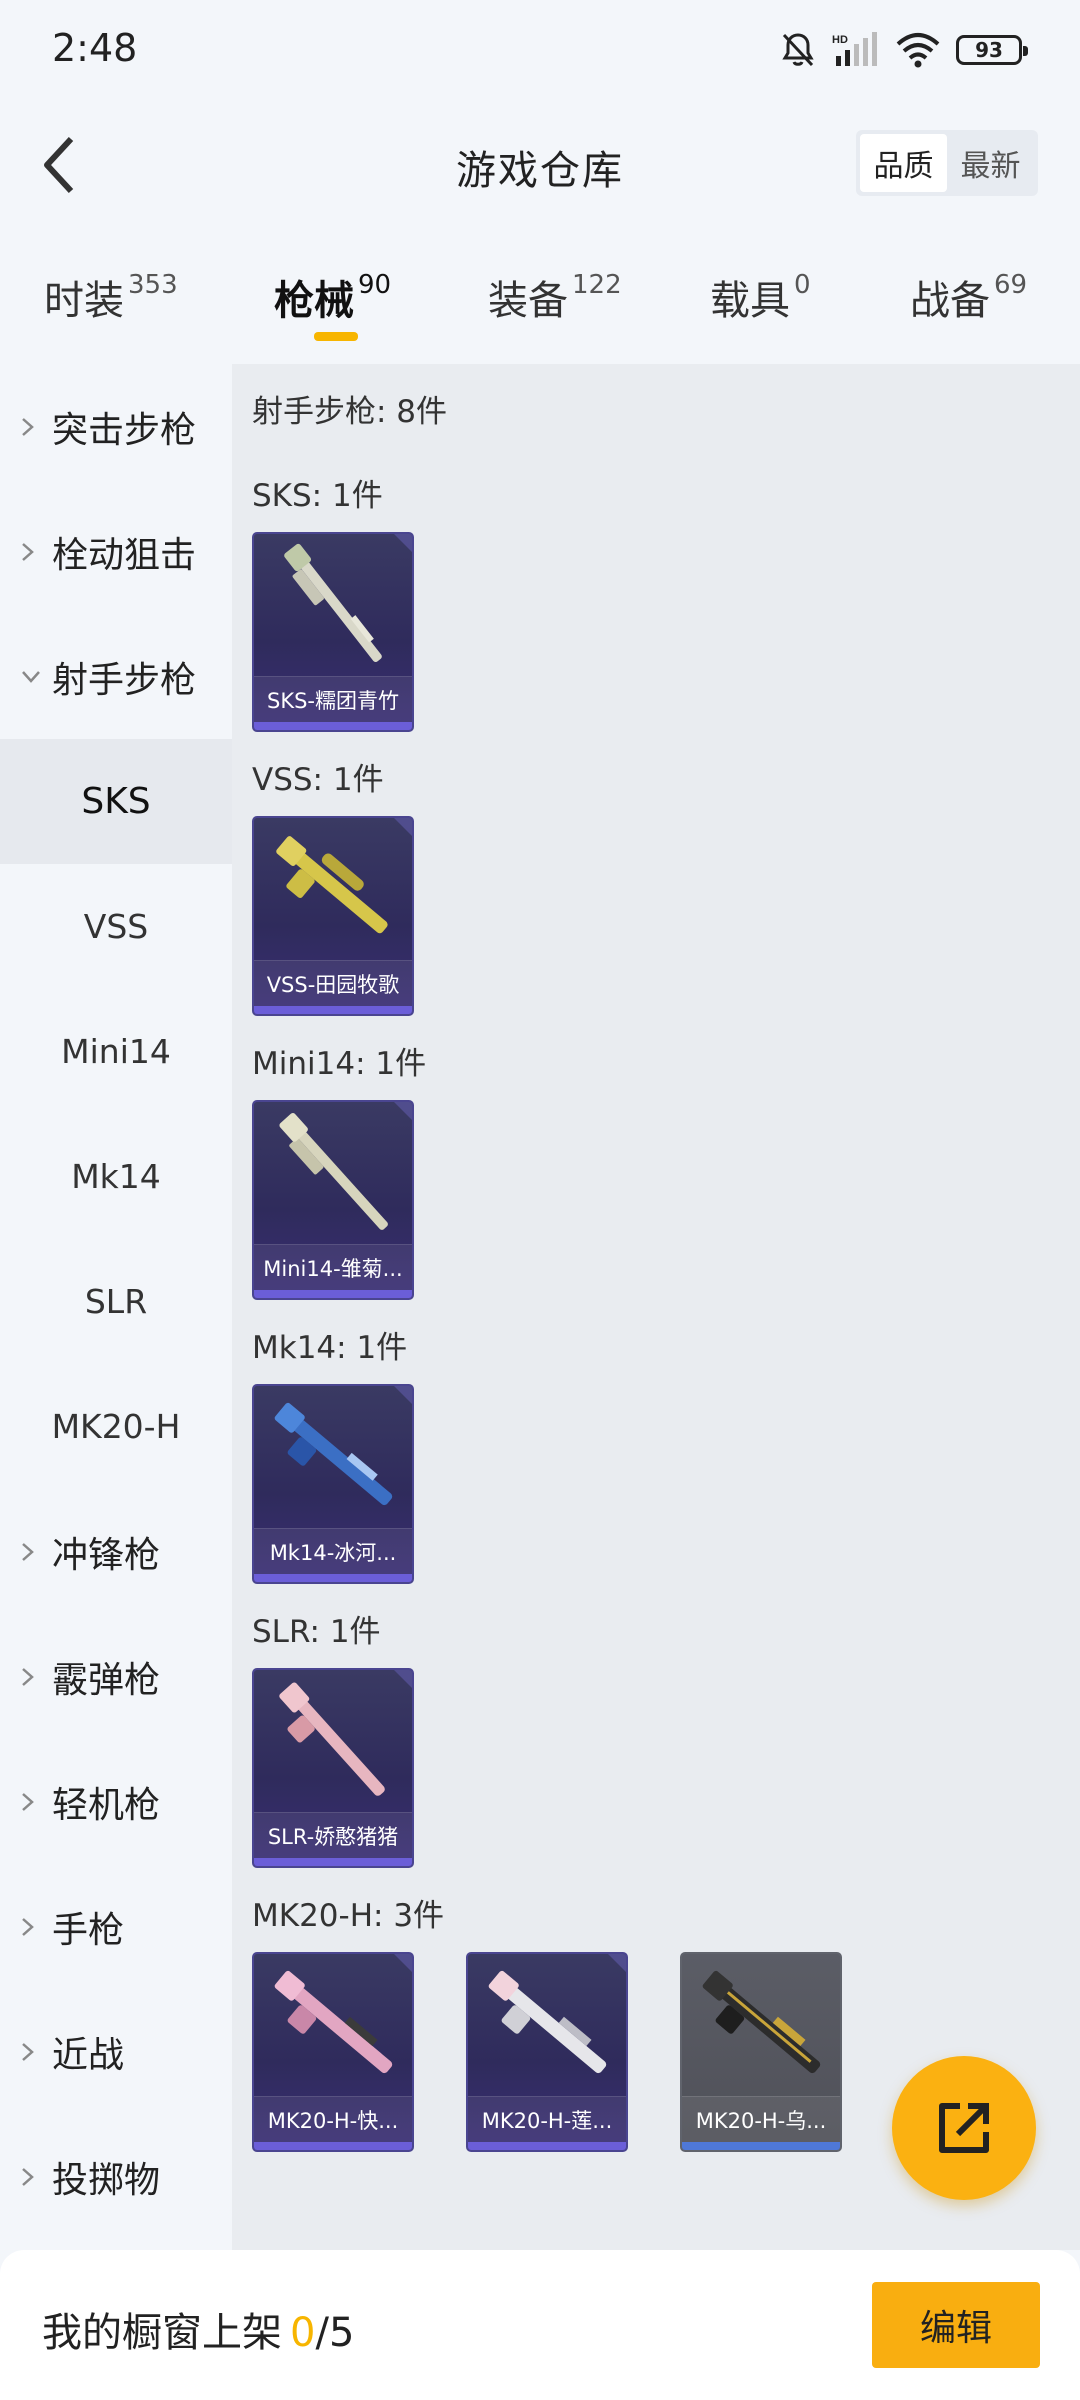 Image resolution: width=1080 pixels, height=2400 pixels. Describe the element at coordinates (116, 1426) in the screenshot. I see `sidebar-subitem-mk20h: MK20-H` at that location.